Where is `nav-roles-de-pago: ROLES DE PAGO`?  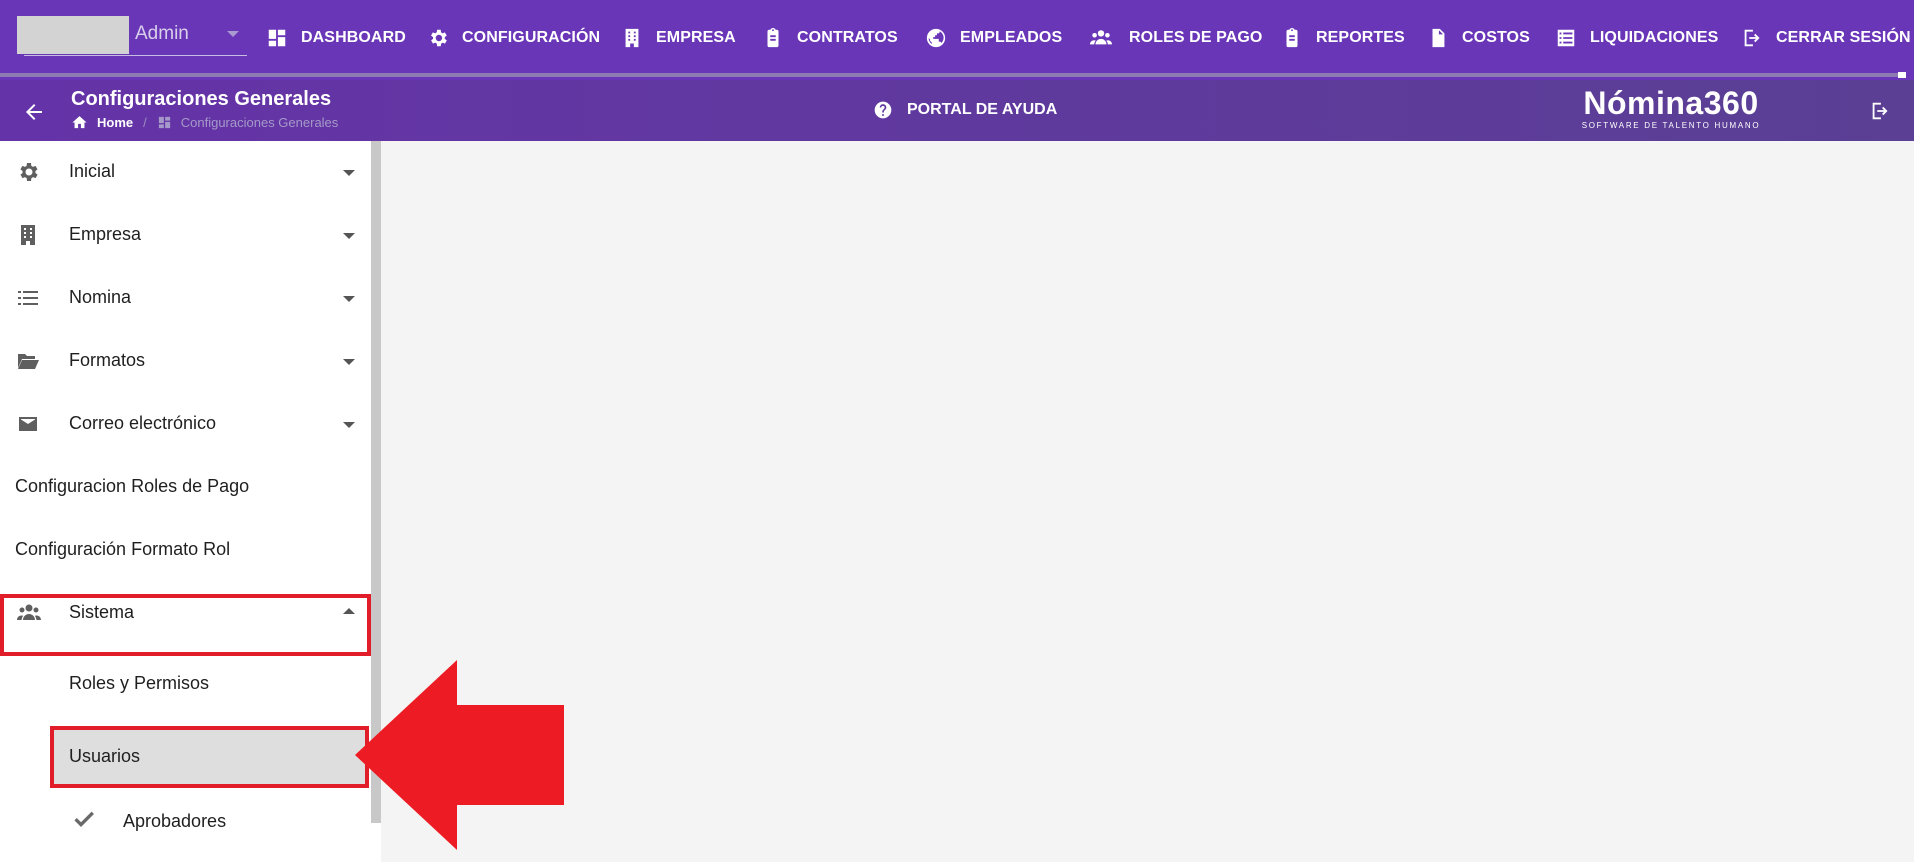 nav-roles-de-pago: ROLES DE PAGO is located at coordinates (1174, 38).